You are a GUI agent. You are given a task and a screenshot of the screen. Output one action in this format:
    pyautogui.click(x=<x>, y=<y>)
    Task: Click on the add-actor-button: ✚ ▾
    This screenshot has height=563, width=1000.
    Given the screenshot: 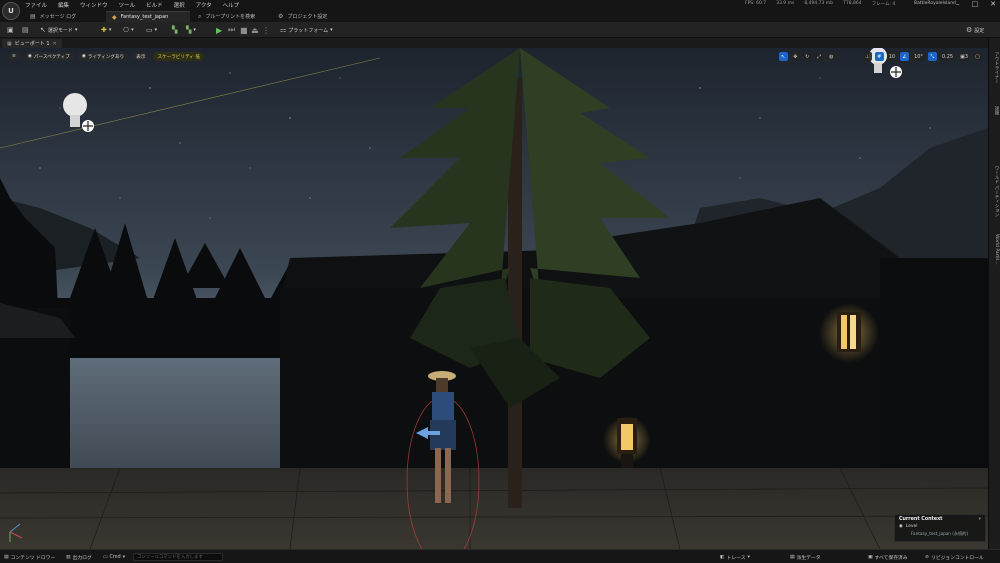 What is the action you would take?
    pyautogui.click(x=106, y=30)
    